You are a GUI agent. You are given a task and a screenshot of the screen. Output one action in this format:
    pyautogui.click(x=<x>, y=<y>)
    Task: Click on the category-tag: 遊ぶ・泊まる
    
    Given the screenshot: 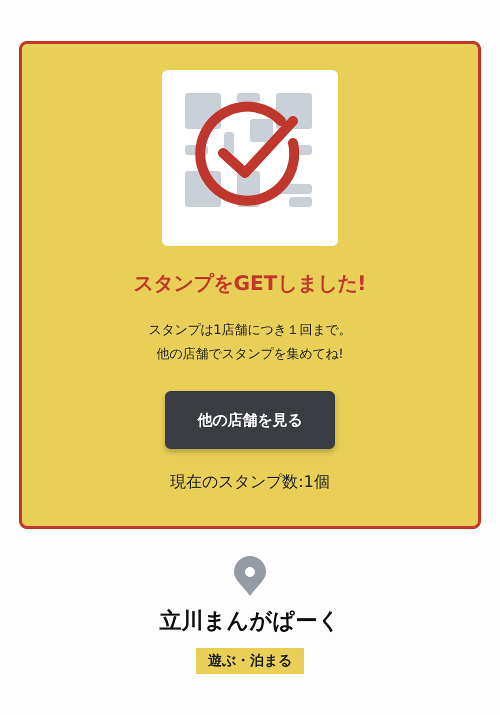 What is the action you would take?
    pyautogui.click(x=250, y=661)
    